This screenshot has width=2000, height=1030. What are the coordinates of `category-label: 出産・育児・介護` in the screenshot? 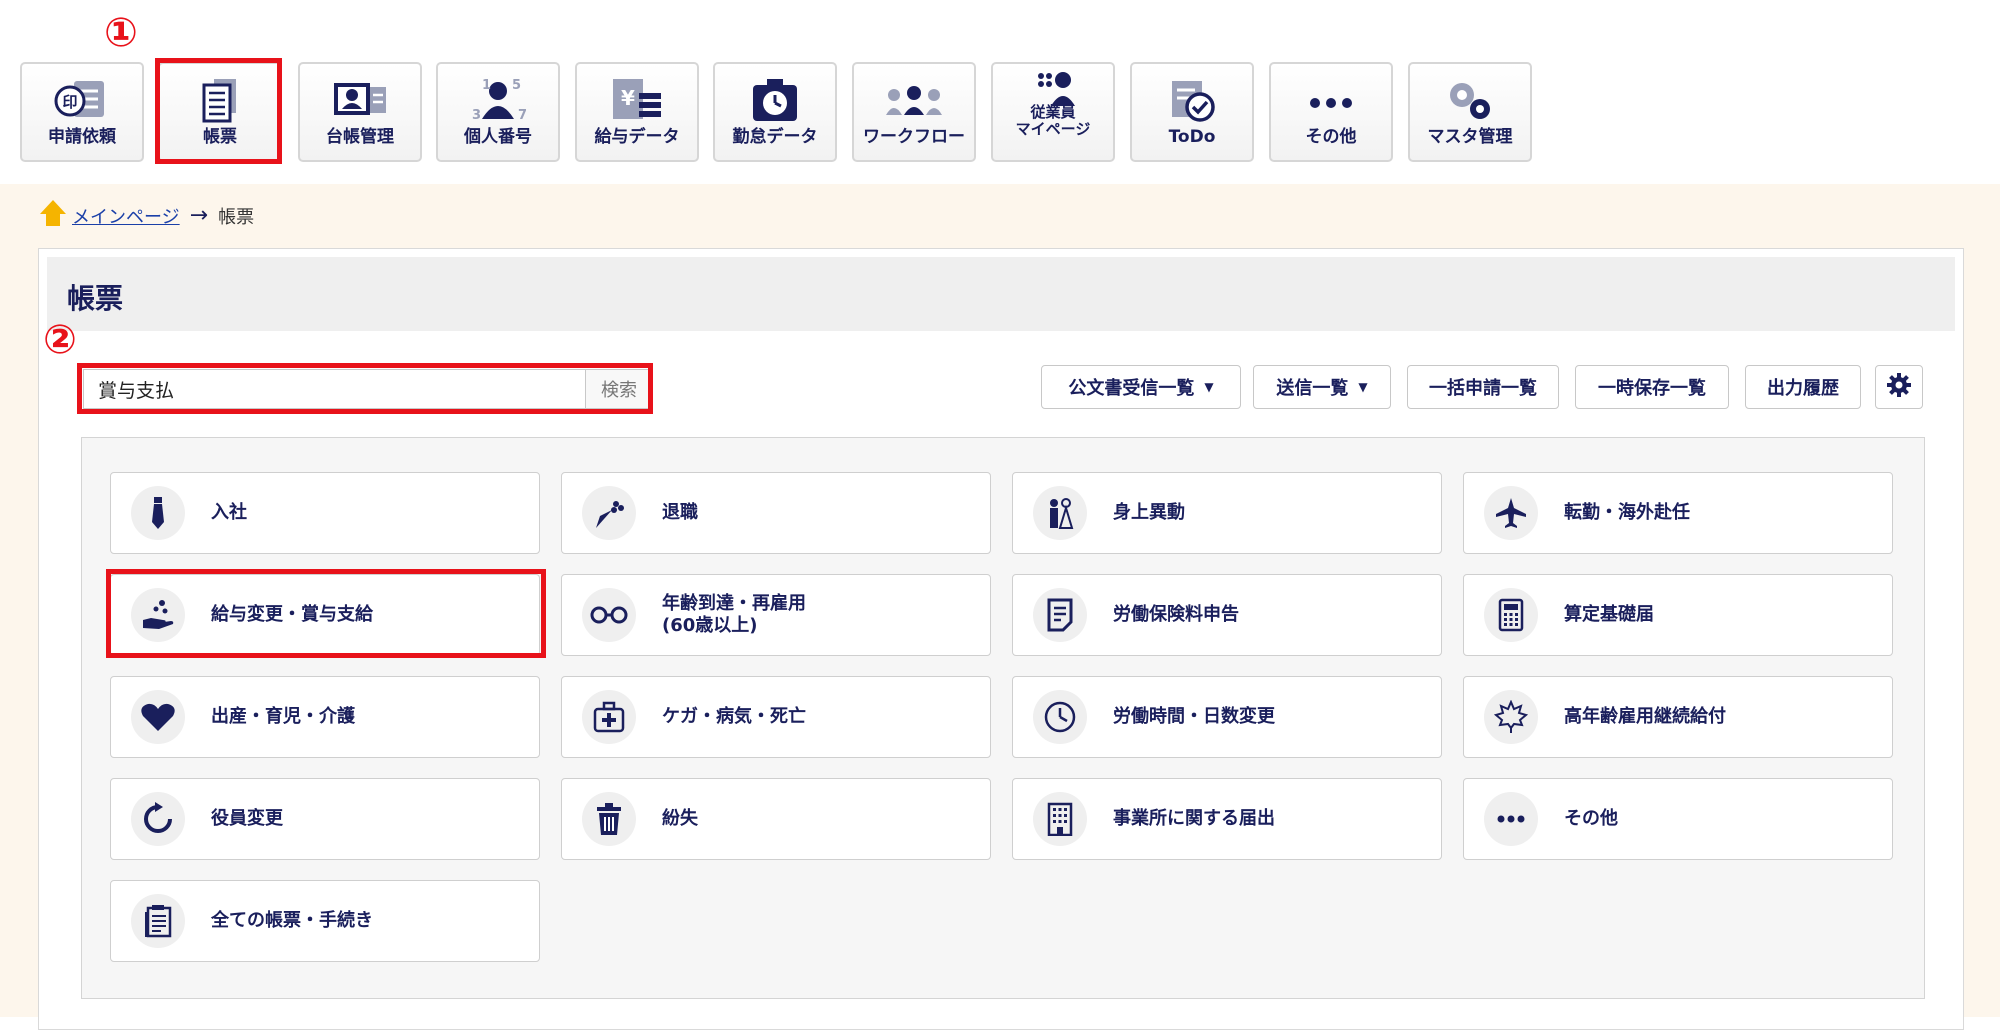 It's located at (283, 716).